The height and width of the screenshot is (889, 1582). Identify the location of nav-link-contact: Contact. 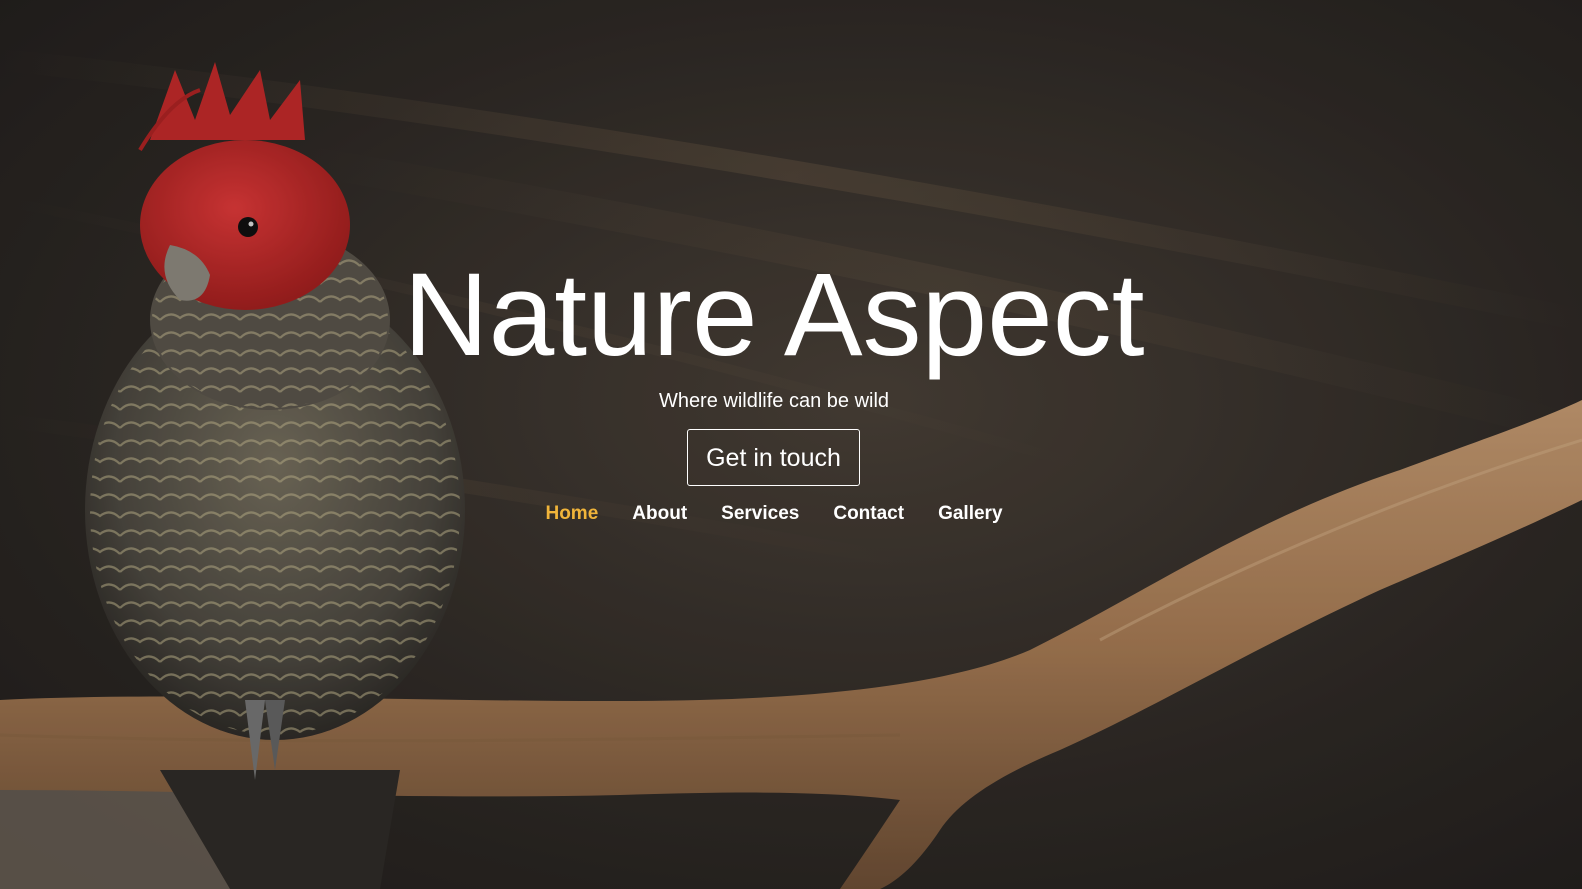
(868, 514).